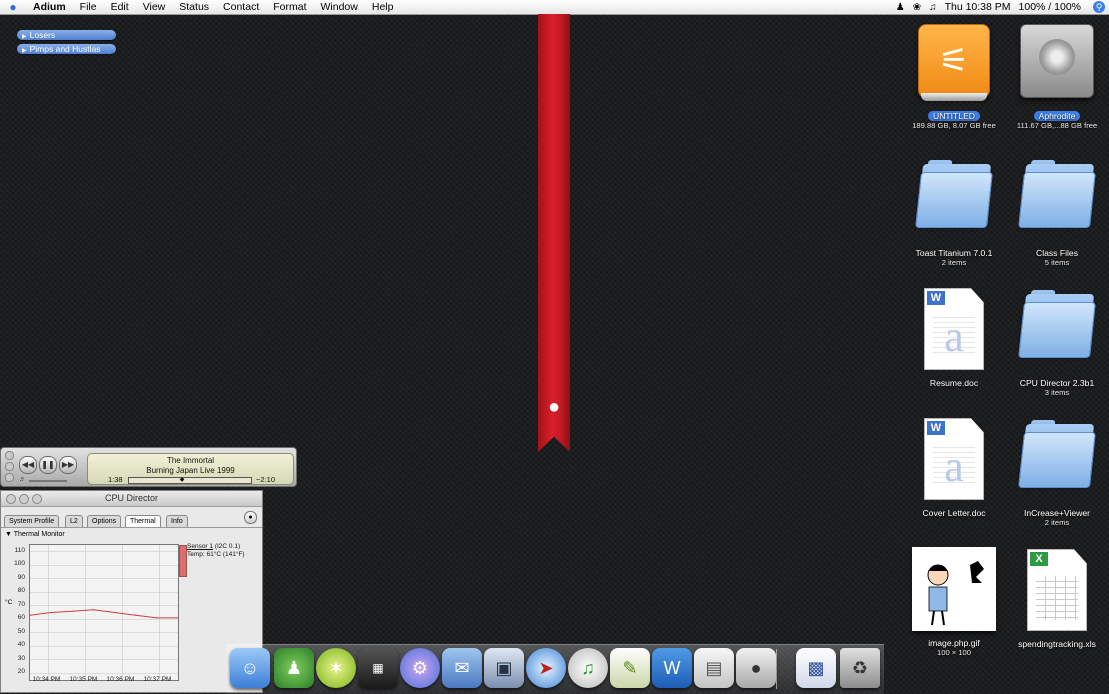  What do you see at coordinates (1057, 61) in the screenshot?
I see `hard-drive-icon` at bounding box center [1057, 61].